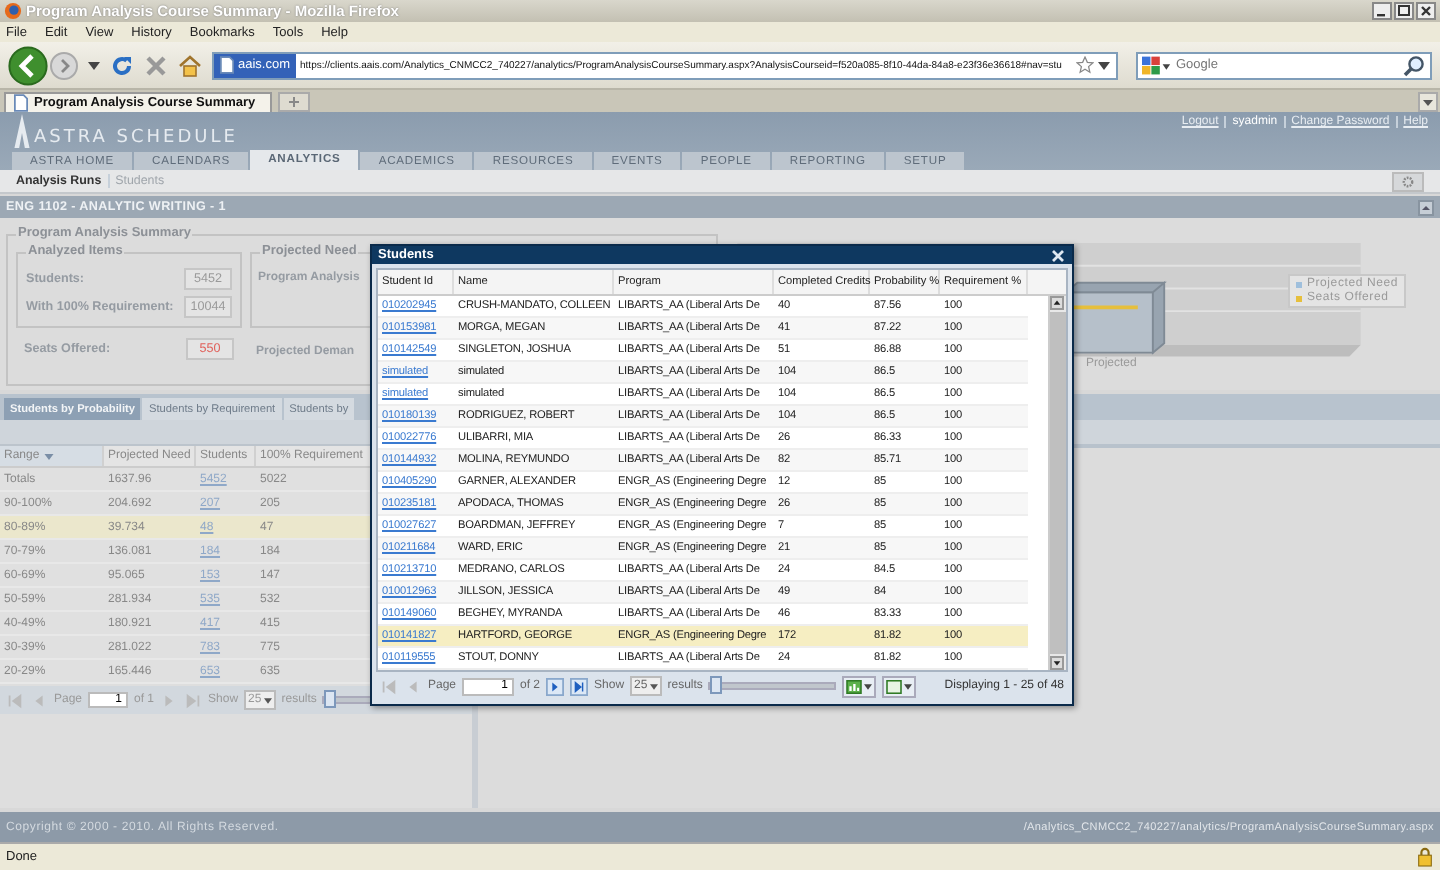 Image resolution: width=1440 pixels, height=870 pixels. Describe the element at coordinates (1157, 65) in the screenshot. I see `search-engine-icon` at that location.